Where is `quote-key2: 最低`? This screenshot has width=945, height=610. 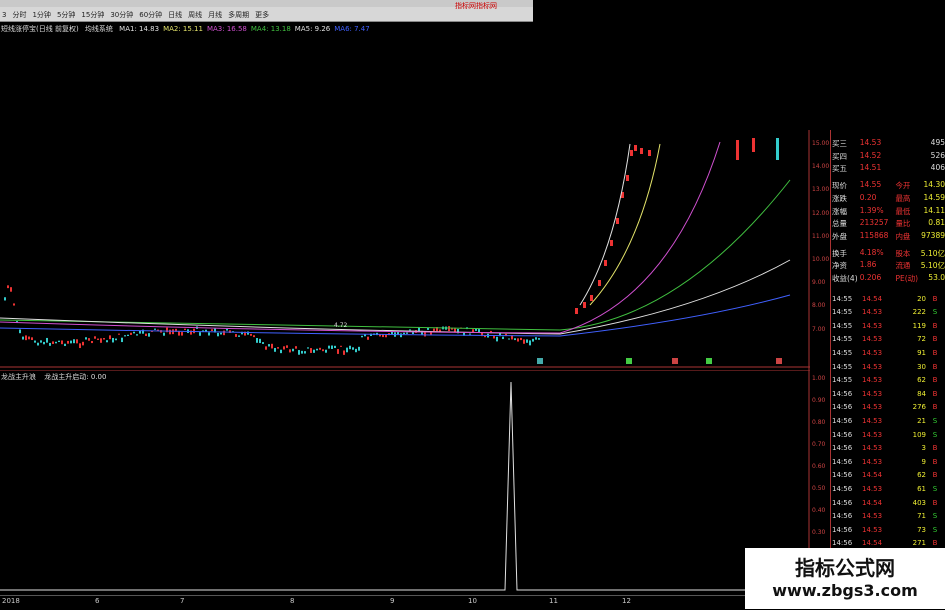
quote-key2: 最低 is located at coordinates (903, 211).